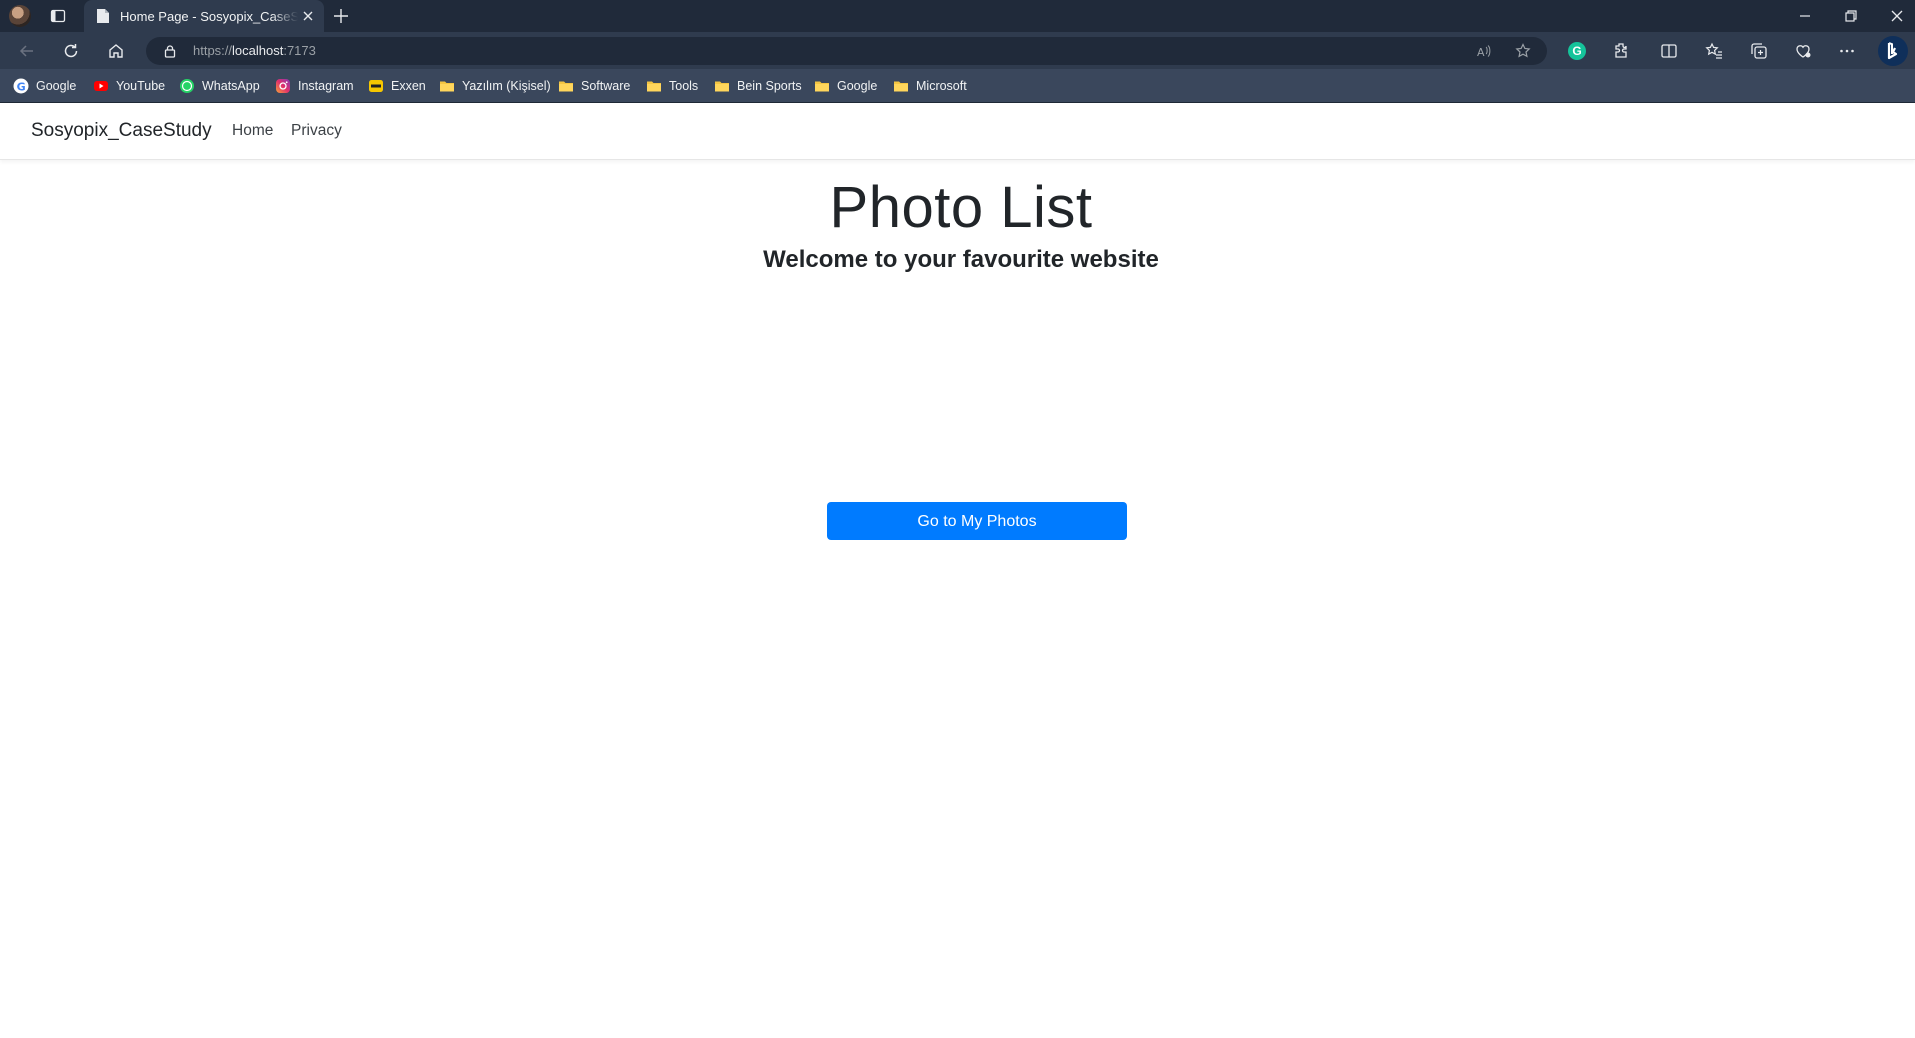 This screenshot has height=1038, width=1915. What do you see at coordinates (103, 16) in the screenshot?
I see `page-icon` at bounding box center [103, 16].